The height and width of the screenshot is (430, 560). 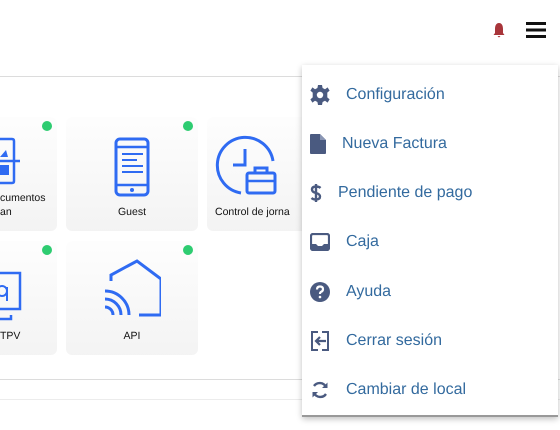 I want to click on tile-label: API, so click(x=132, y=336).